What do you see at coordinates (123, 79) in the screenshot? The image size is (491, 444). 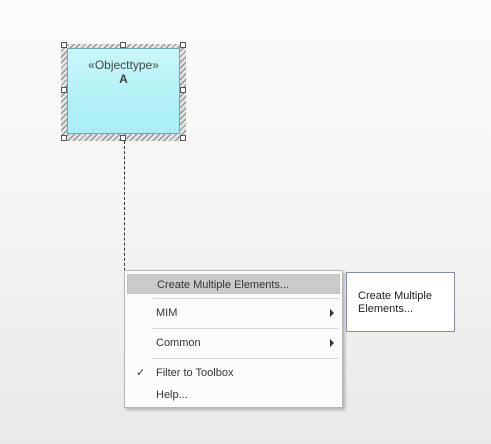 I see `element-name: A` at bounding box center [123, 79].